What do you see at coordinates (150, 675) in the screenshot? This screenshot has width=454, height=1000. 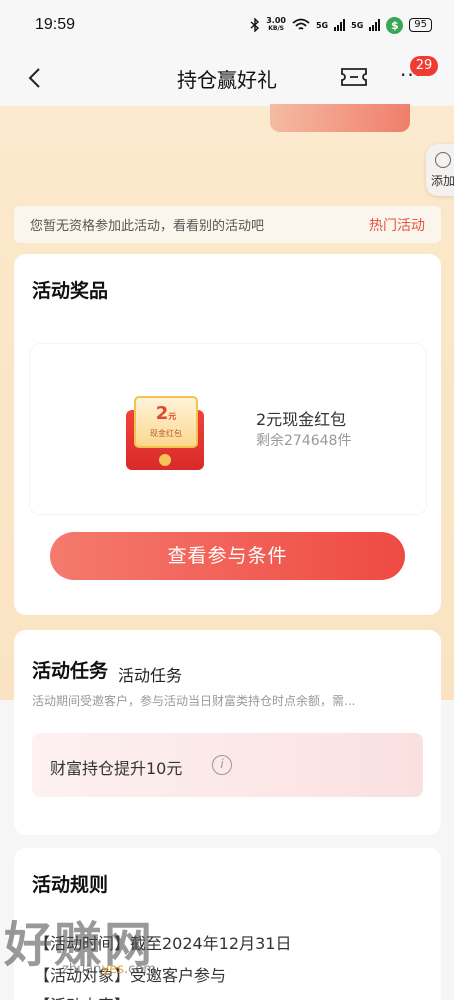 I see `task-section-subtitle: 活动任务` at bounding box center [150, 675].